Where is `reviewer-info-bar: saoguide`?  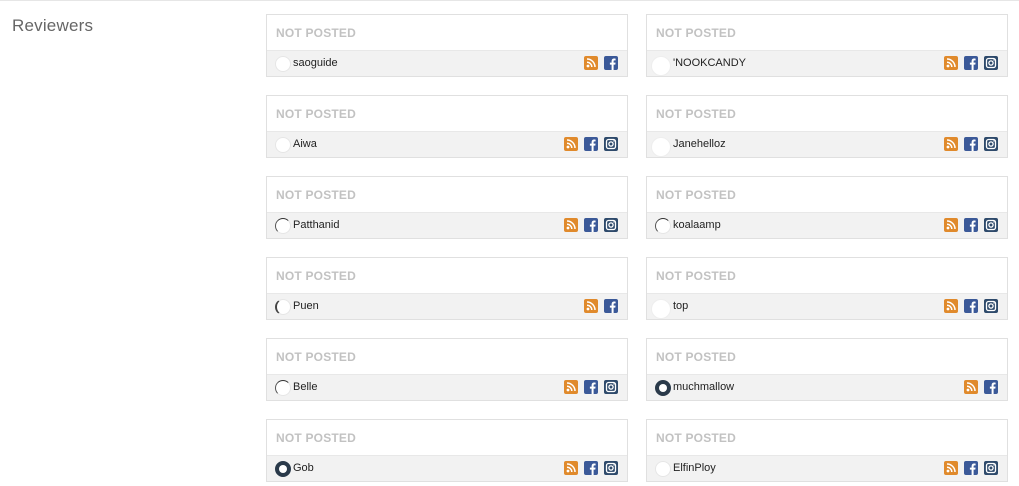 reviewer-info-bar: saoguide is located at coordinates (447, 63).